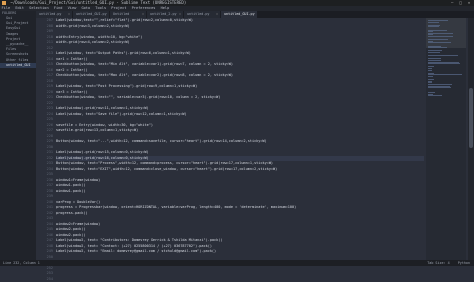 The width and height of the screenshot is (474, 282). Describe the element at coordinates (46, 279) in the screenshot. I see `line-number: 254` at that location.